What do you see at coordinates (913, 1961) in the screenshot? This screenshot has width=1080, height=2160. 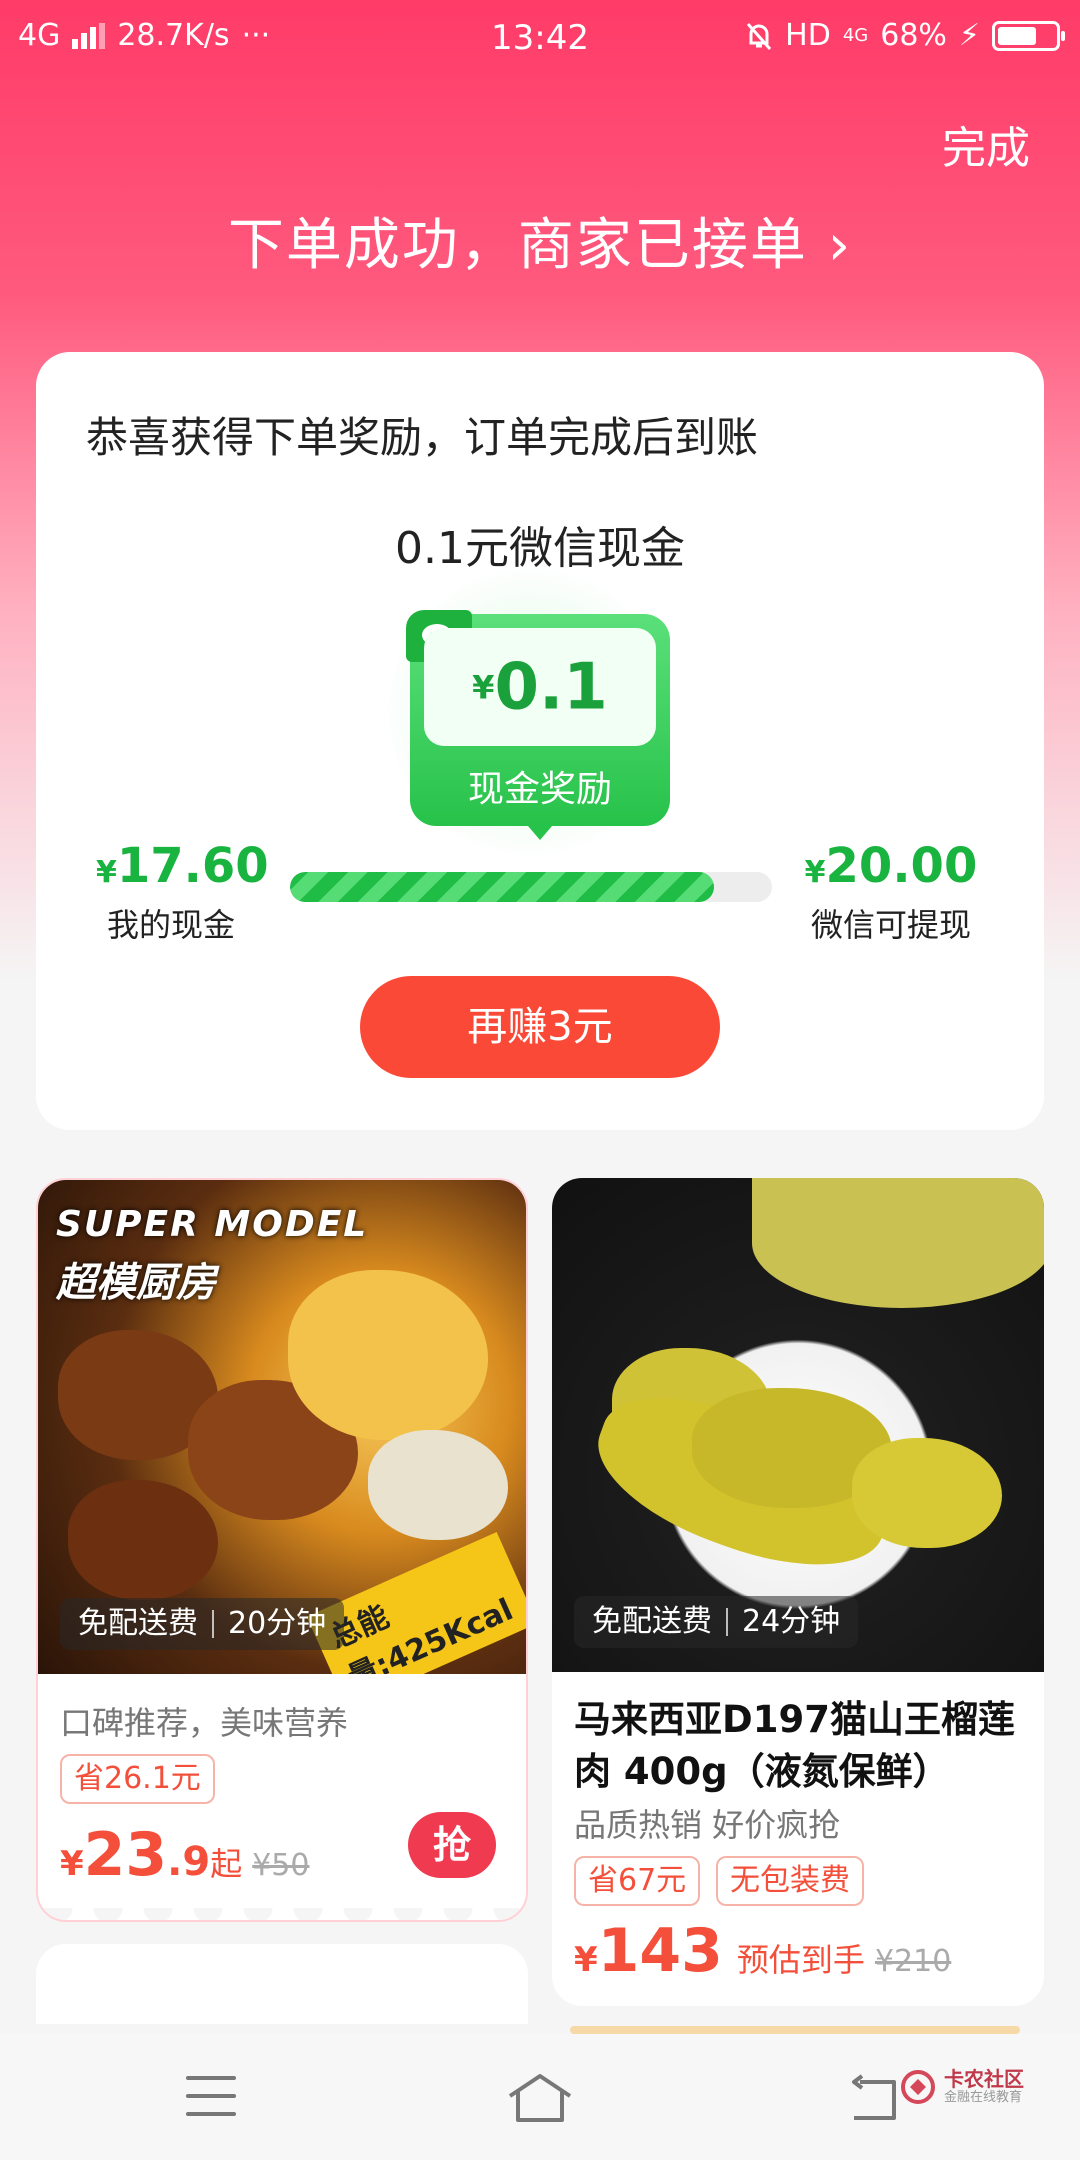 I see `original-price: ¥210` at bounding box center [913, 1961].